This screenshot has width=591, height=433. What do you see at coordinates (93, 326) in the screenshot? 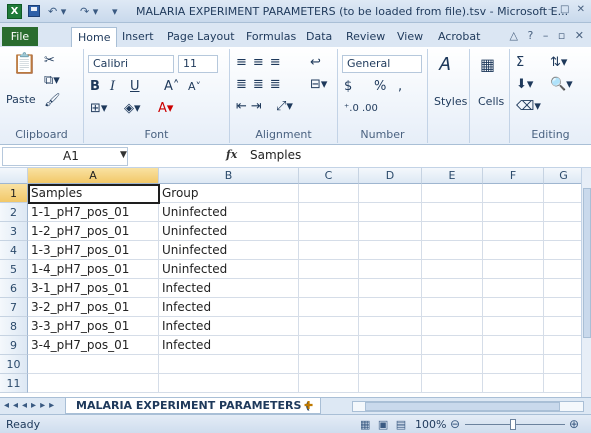
I see `cell-sample: 3-3_pH7_pos_01` at bounding box center [93, 326].